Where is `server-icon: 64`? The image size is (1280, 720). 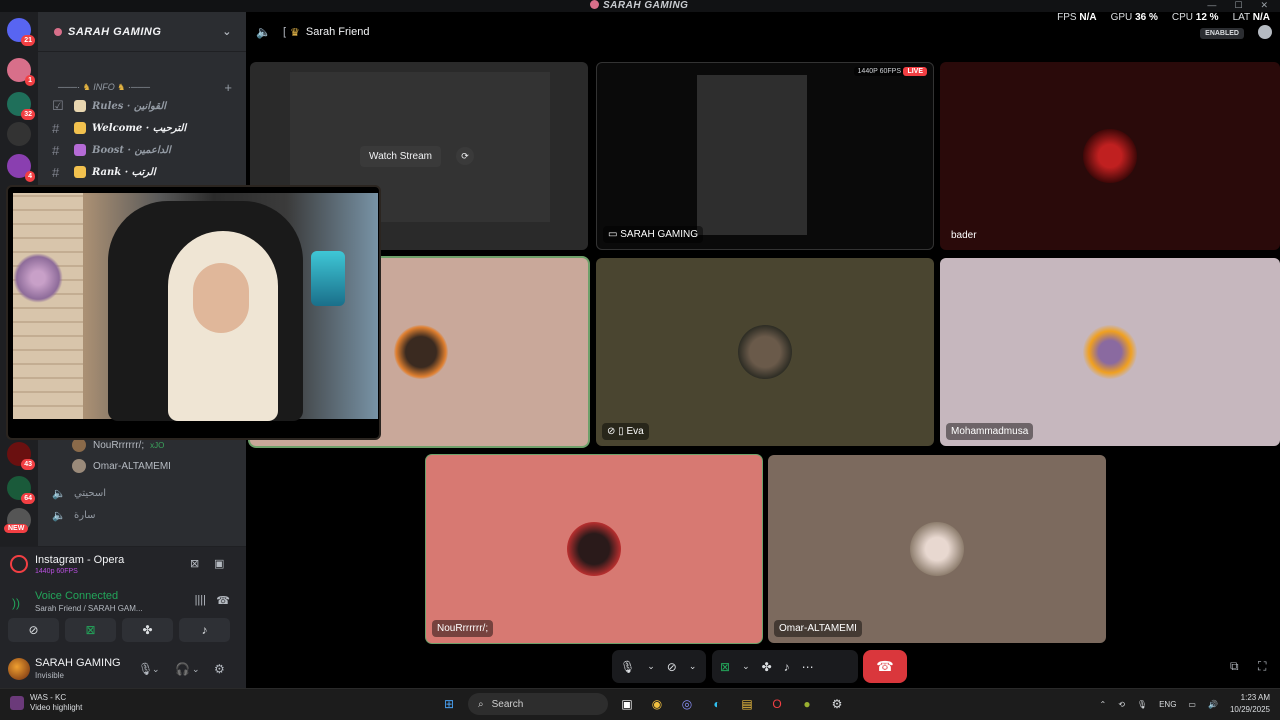
server-icon: 64 is located at coordinates (21, 490).